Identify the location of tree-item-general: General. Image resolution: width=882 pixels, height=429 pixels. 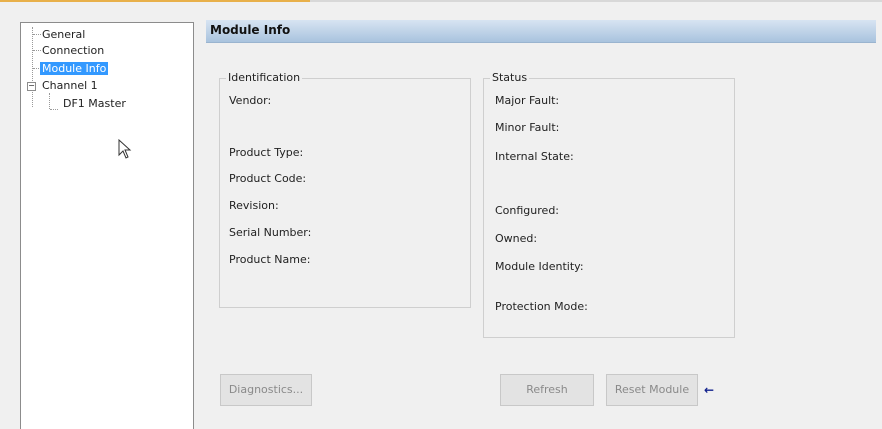
(63, 34).